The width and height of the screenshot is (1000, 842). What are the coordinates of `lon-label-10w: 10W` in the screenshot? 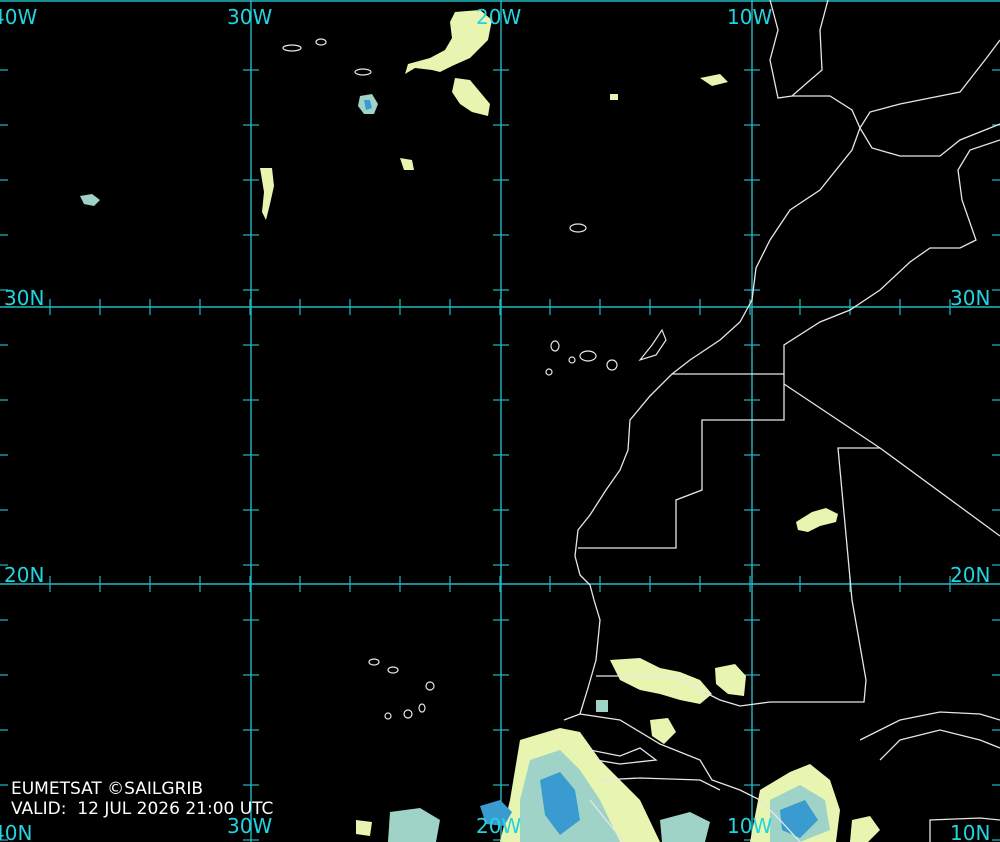 It's located at (749, 17).